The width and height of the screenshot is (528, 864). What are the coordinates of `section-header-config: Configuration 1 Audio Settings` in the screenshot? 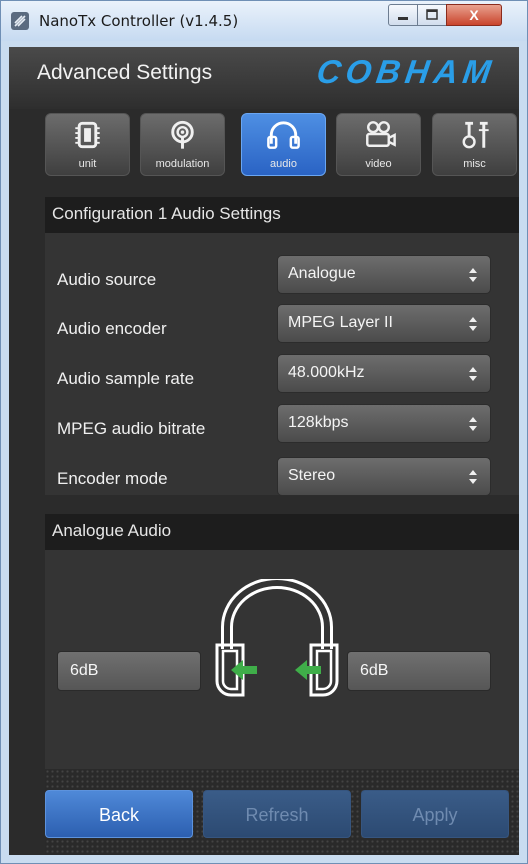 It's located at (282, 215).